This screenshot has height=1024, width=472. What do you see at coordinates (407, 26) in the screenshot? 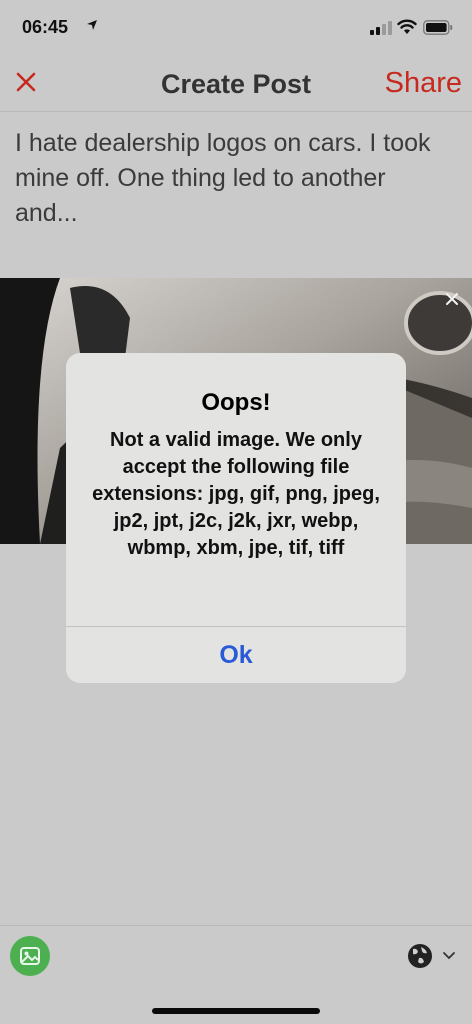
I see `wifi-icon` at bounding box center [407, 26].